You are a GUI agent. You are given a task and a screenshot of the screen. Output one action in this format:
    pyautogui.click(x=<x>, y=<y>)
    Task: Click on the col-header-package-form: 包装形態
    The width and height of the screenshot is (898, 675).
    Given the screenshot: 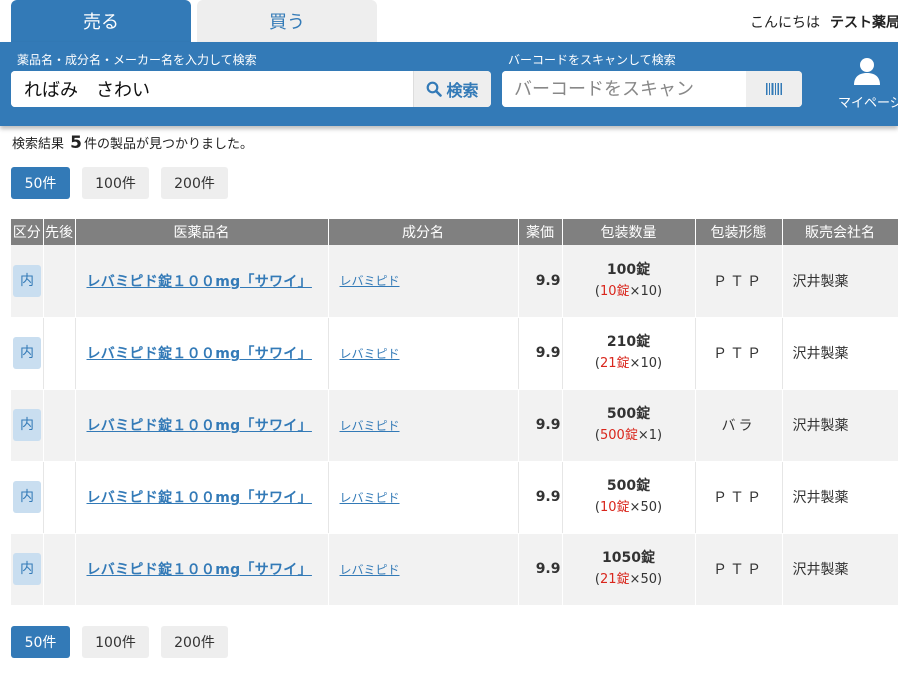 What is the action you would take?
    pyautogui.click(x=739, y=232)
    